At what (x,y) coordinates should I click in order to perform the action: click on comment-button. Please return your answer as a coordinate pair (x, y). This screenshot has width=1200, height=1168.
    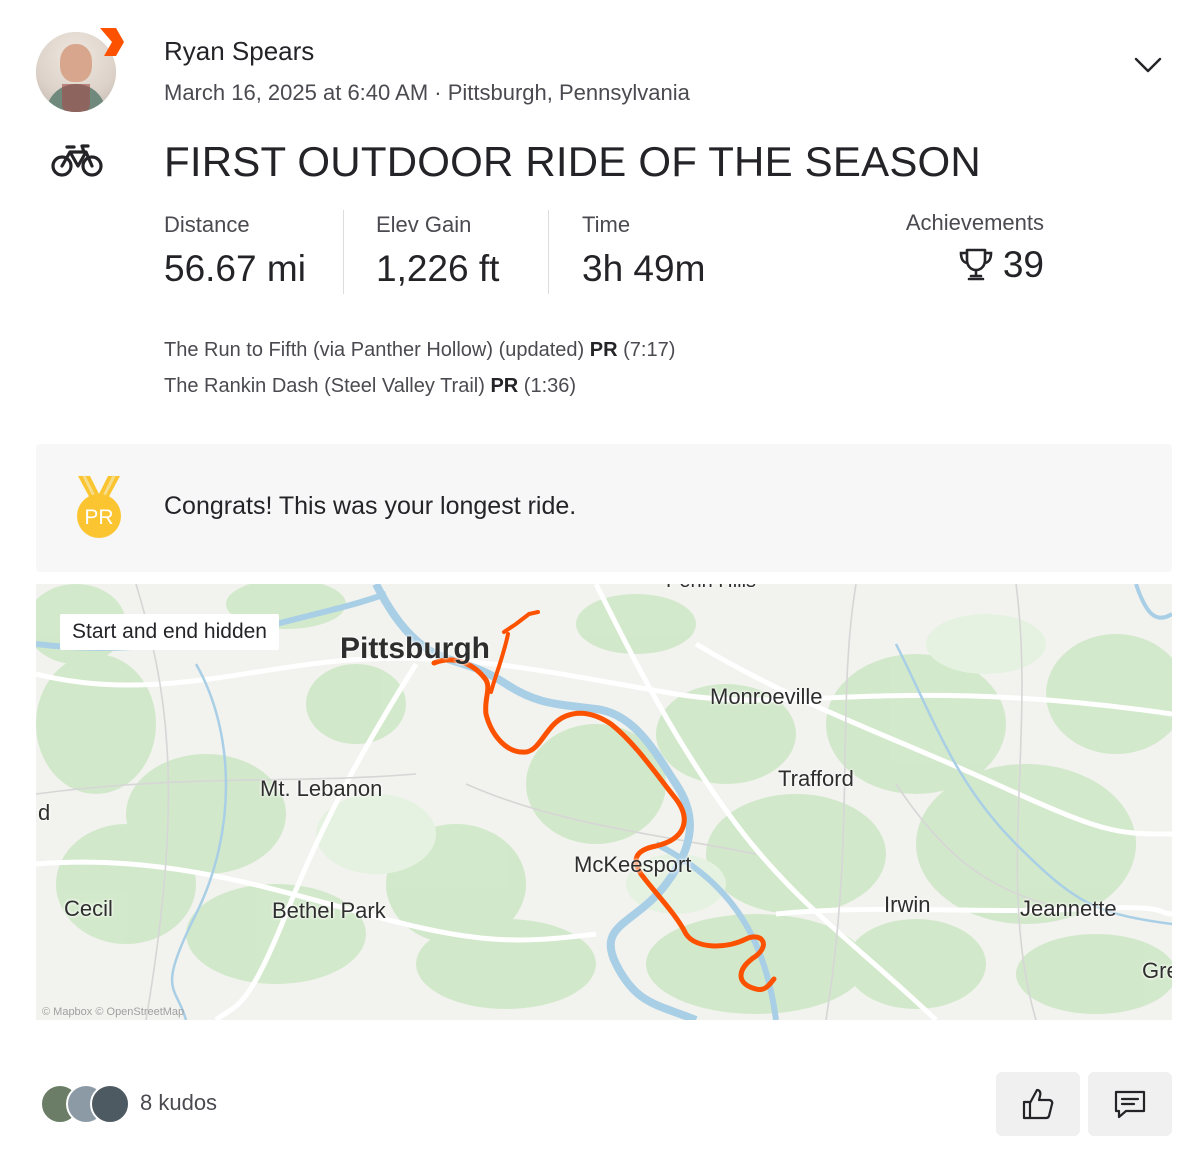
    Looking at the image, I should click on (1130, 1104).